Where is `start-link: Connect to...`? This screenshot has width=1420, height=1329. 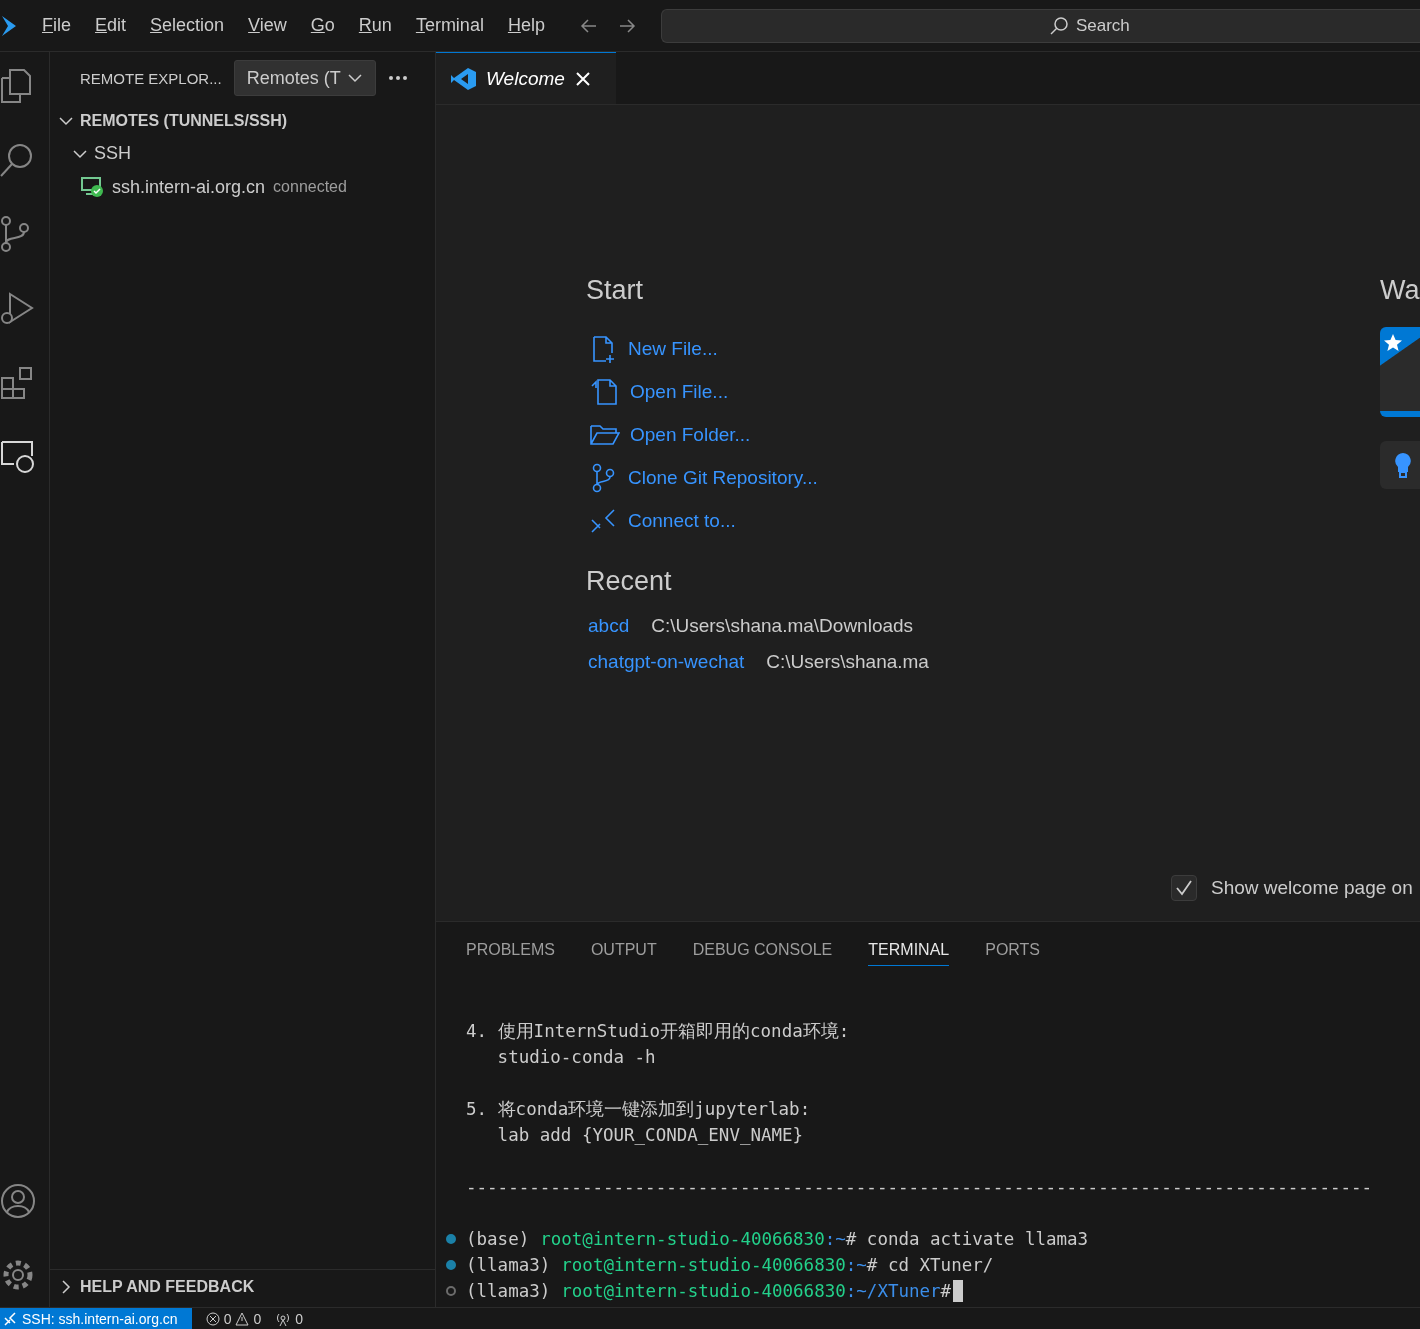 start-link: Connect to... is located at coordinates (908, 520).